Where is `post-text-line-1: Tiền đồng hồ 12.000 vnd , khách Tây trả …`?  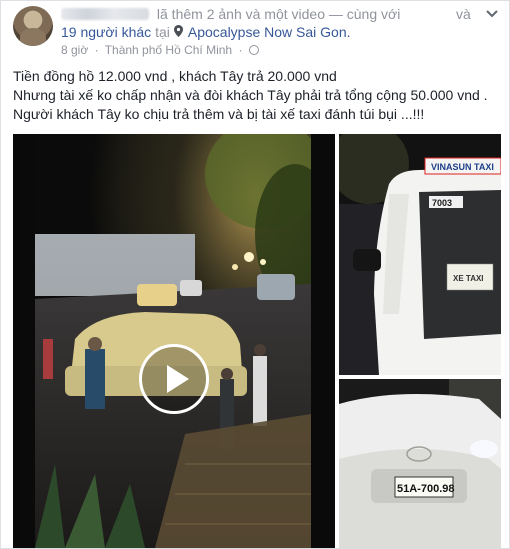
post-text-line-1: Tiền đồng hồ 12.000 vnd , khách Tây trả … is located at coordinates (175, 76).